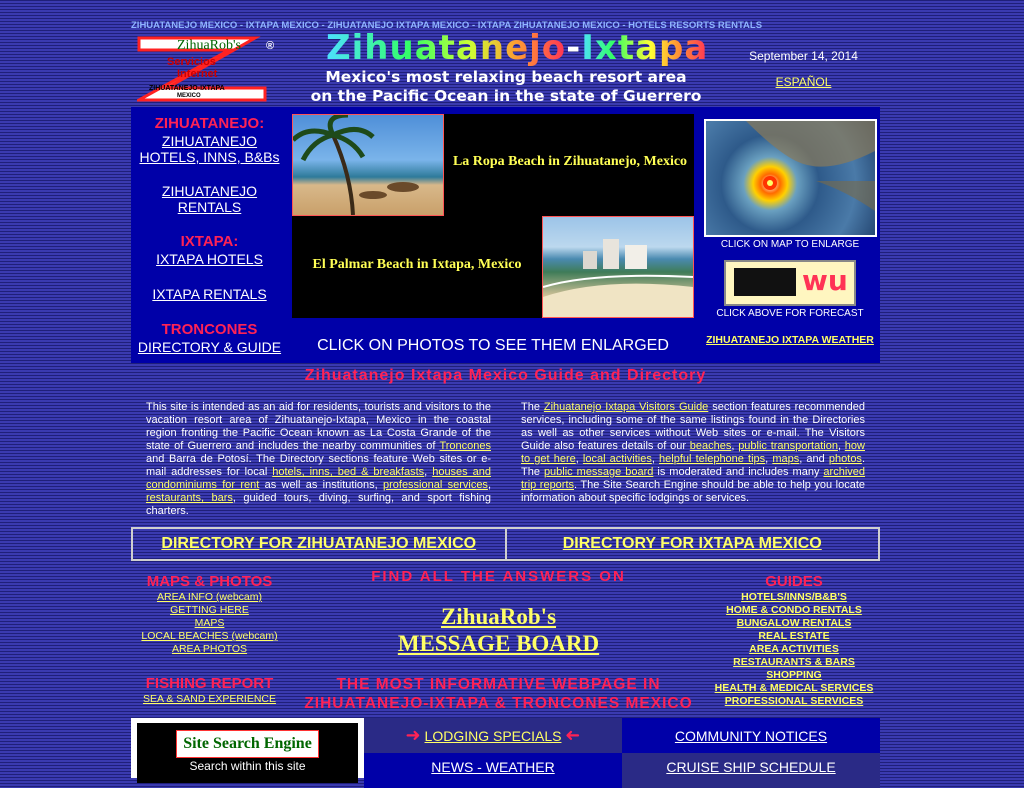 Image resolution: width=1024 pixels, height=788 pixels. I want to click on weather-link: ZIHUATANEJO IXTAPA WEATHER, so click(790, 340).